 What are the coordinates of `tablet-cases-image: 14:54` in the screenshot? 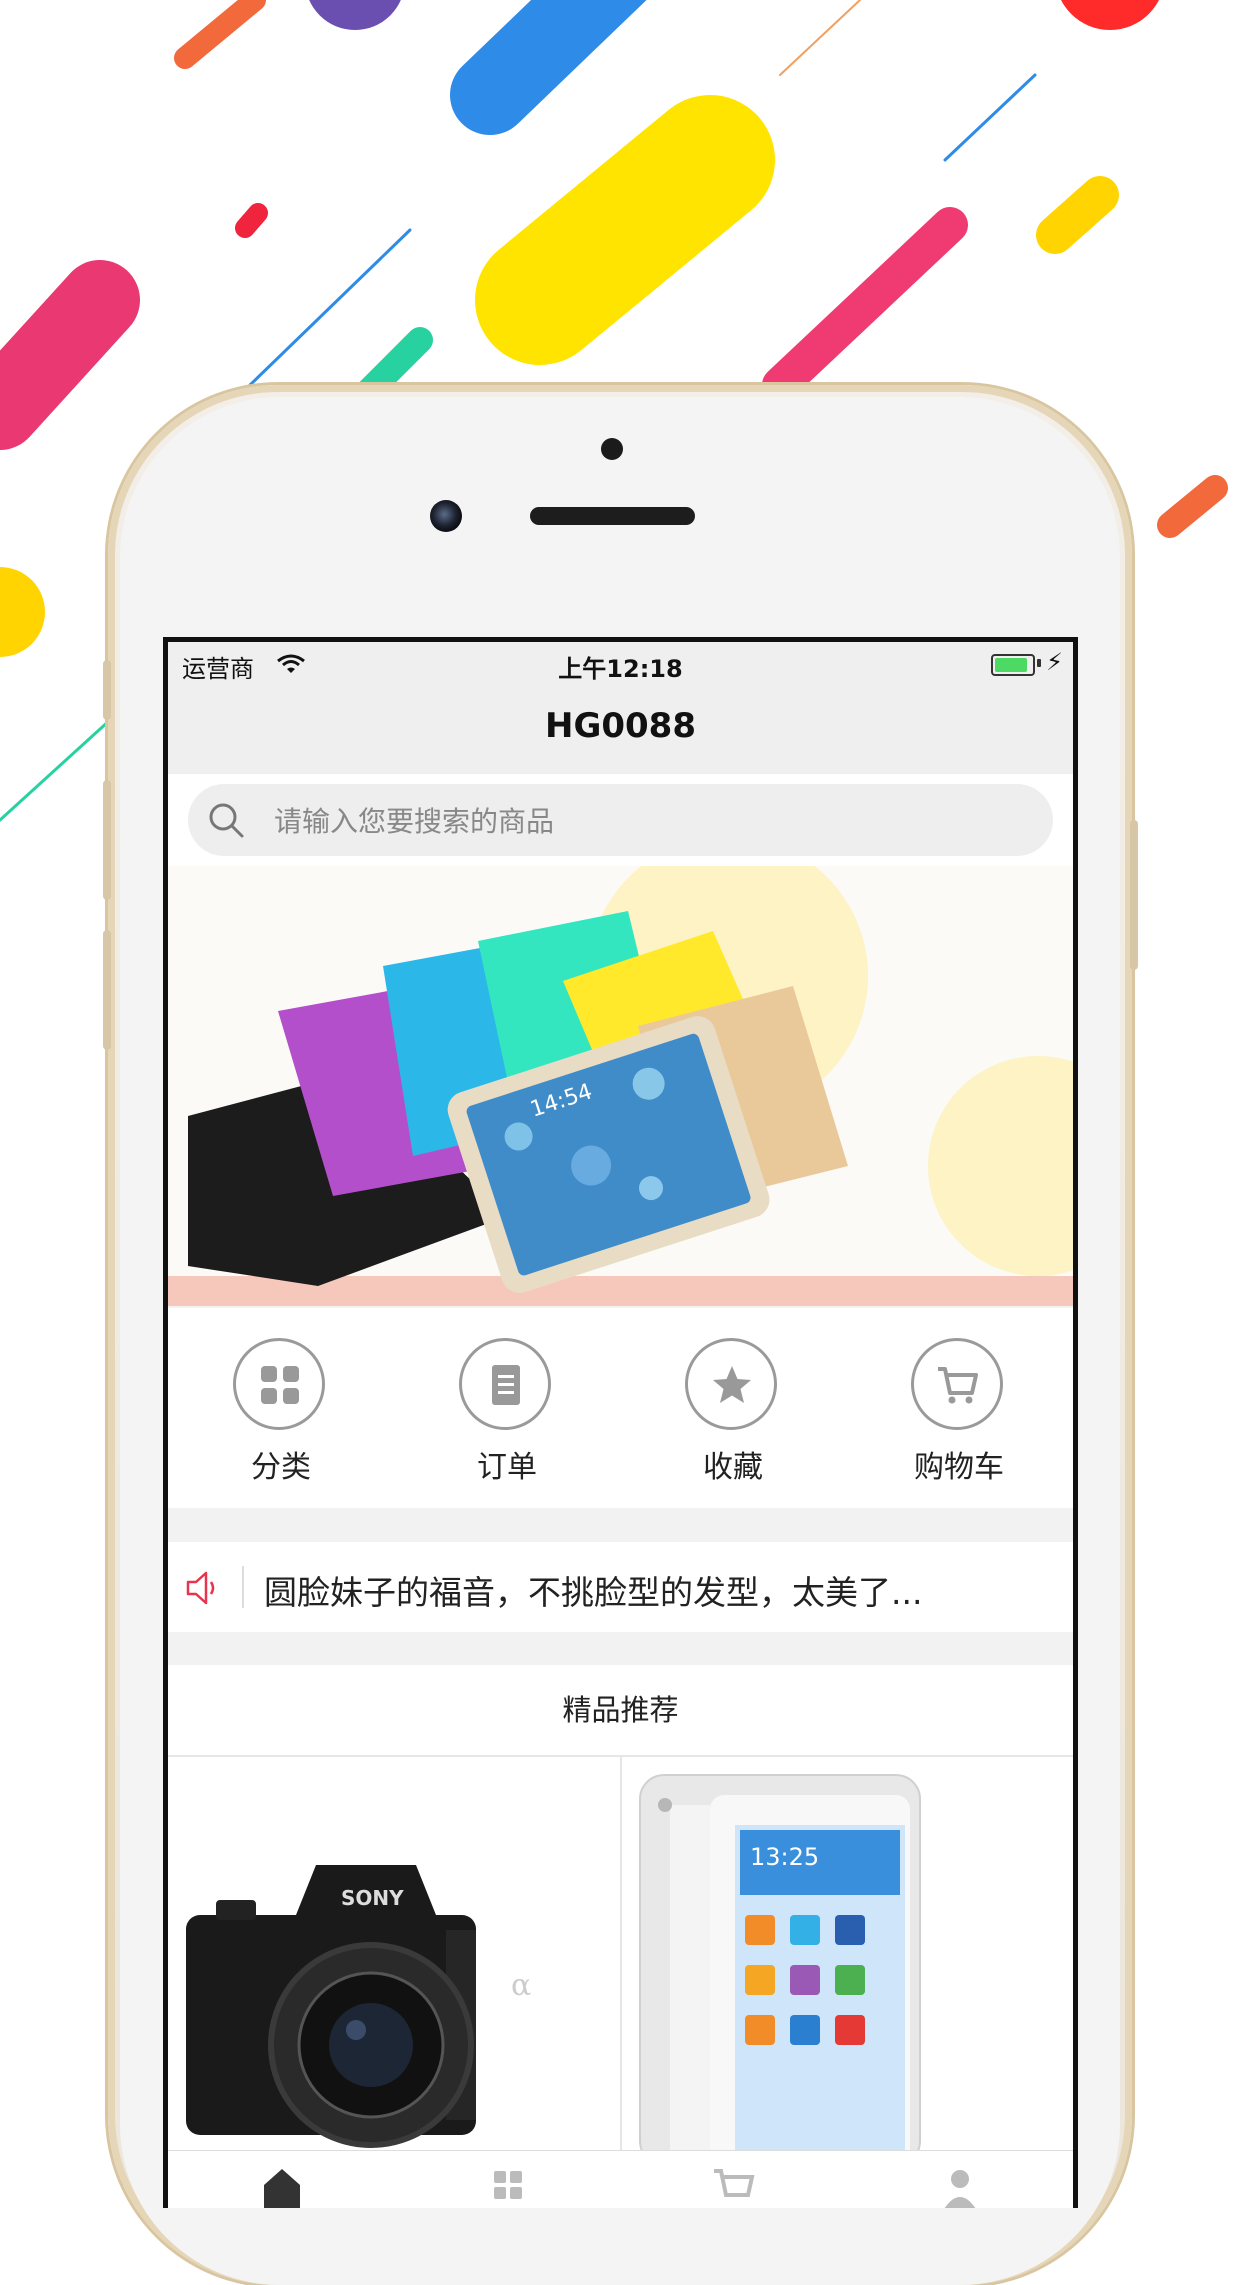 It's located at (620, 1086).